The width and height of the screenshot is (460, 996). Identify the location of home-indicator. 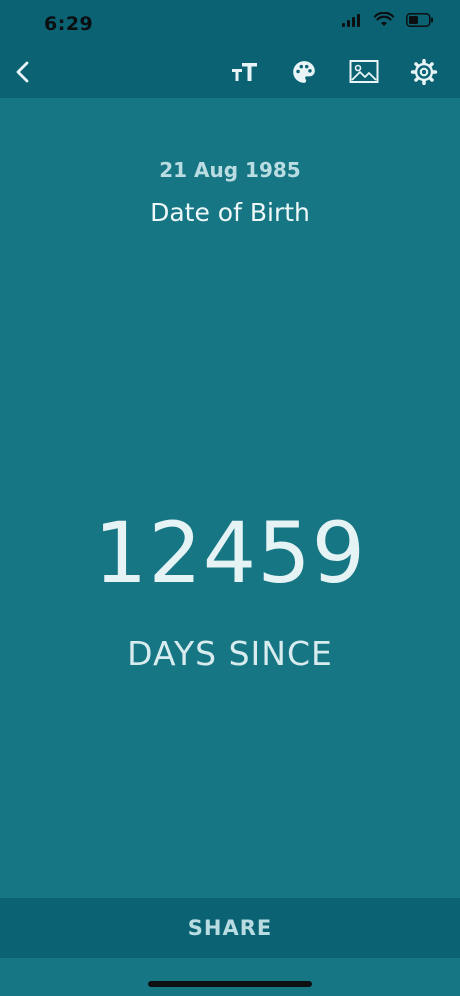
(230, 984).